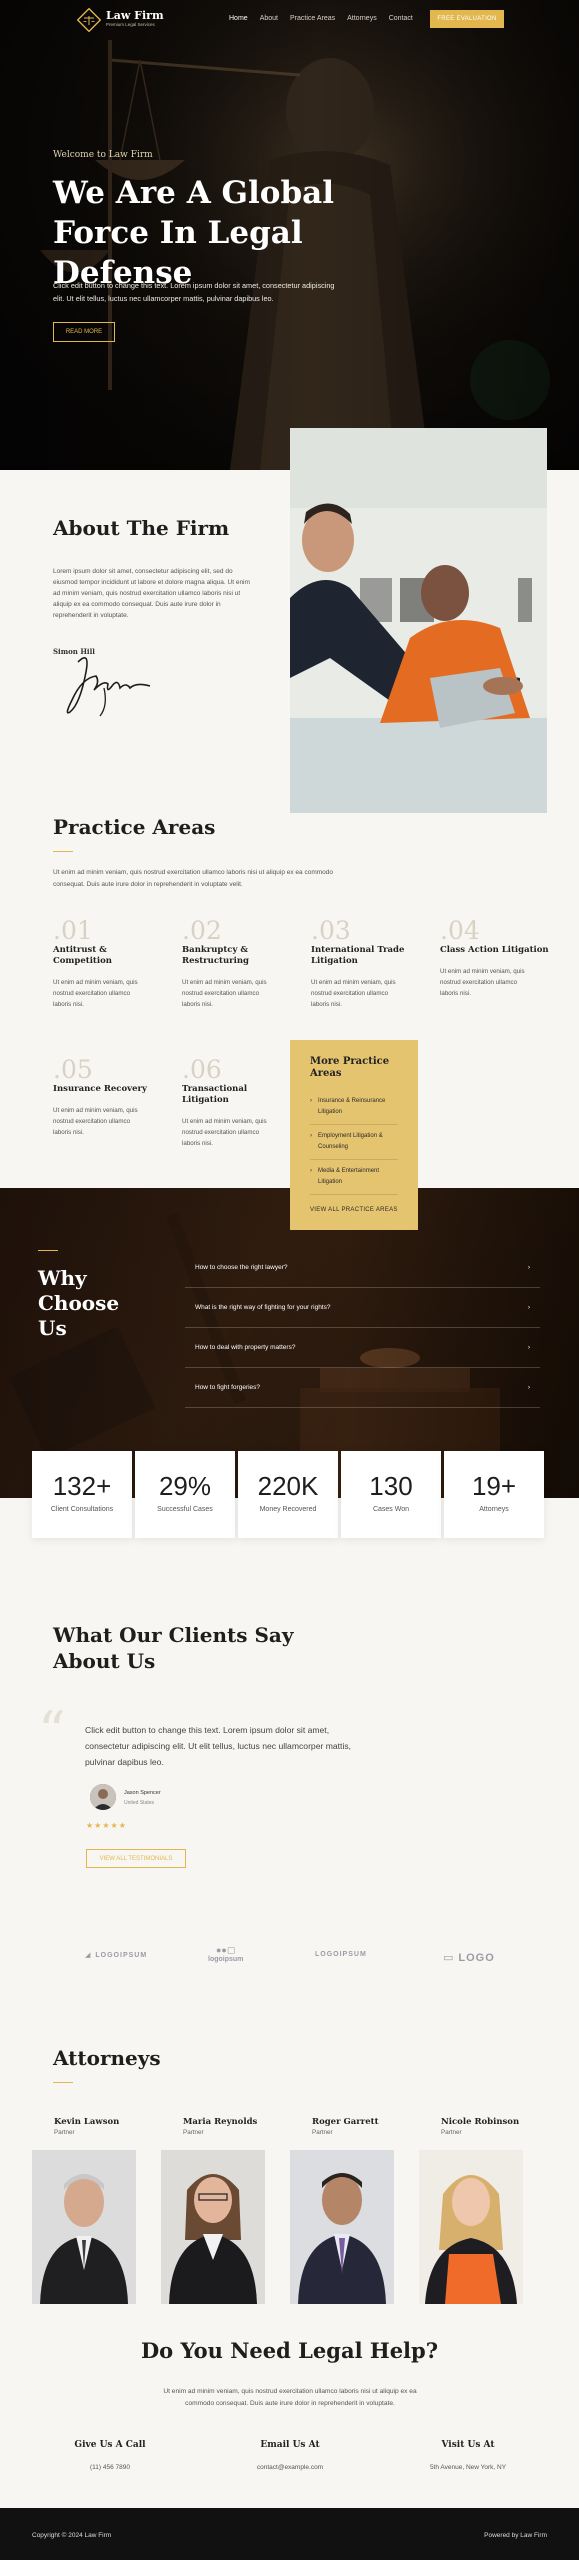  What do you see at coordinates (362, 1388) in the screenshot?
I see `faq-item: How to fight forgeries? ›` at bounding box center [362, 1388].